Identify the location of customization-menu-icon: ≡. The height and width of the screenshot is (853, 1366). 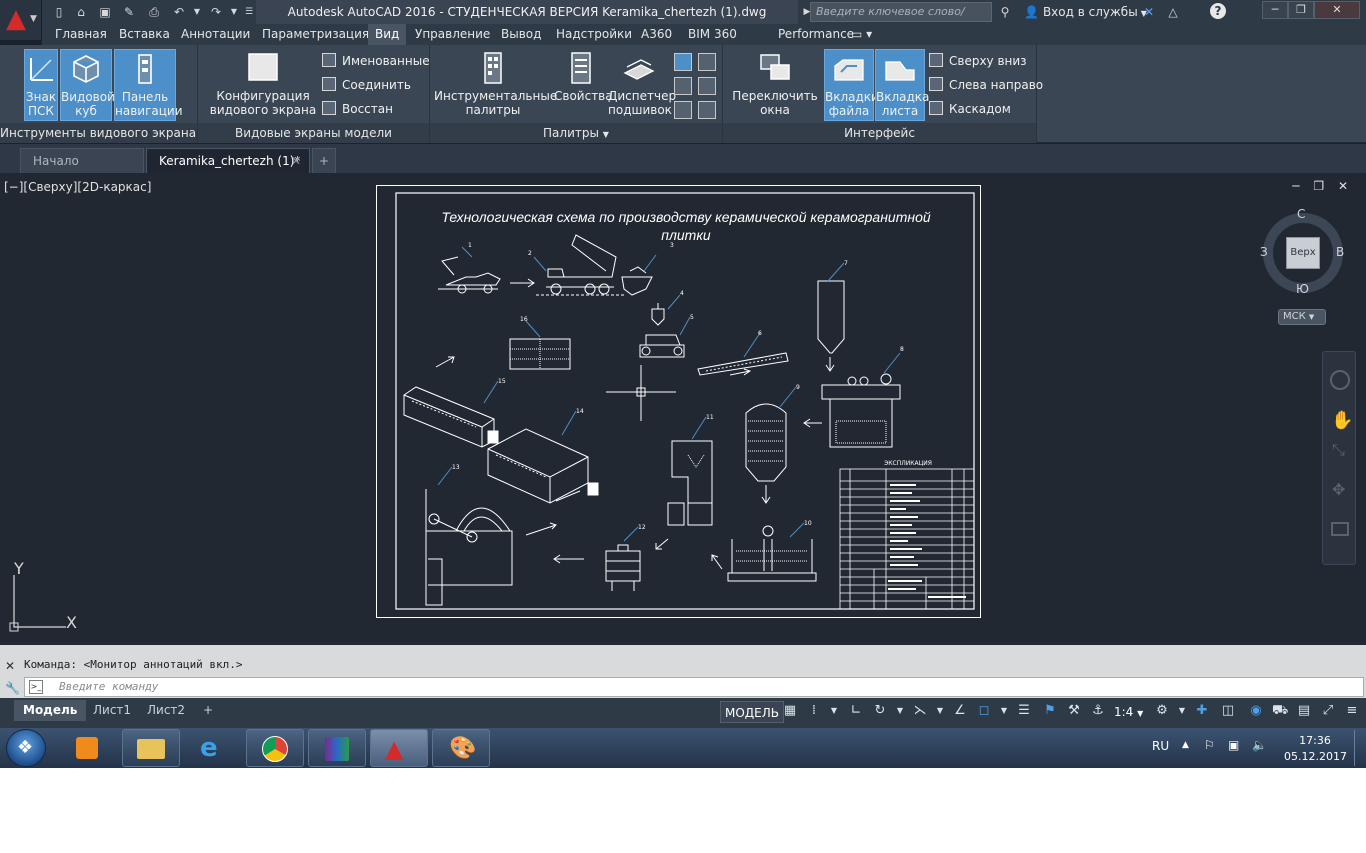
(1352, 711).